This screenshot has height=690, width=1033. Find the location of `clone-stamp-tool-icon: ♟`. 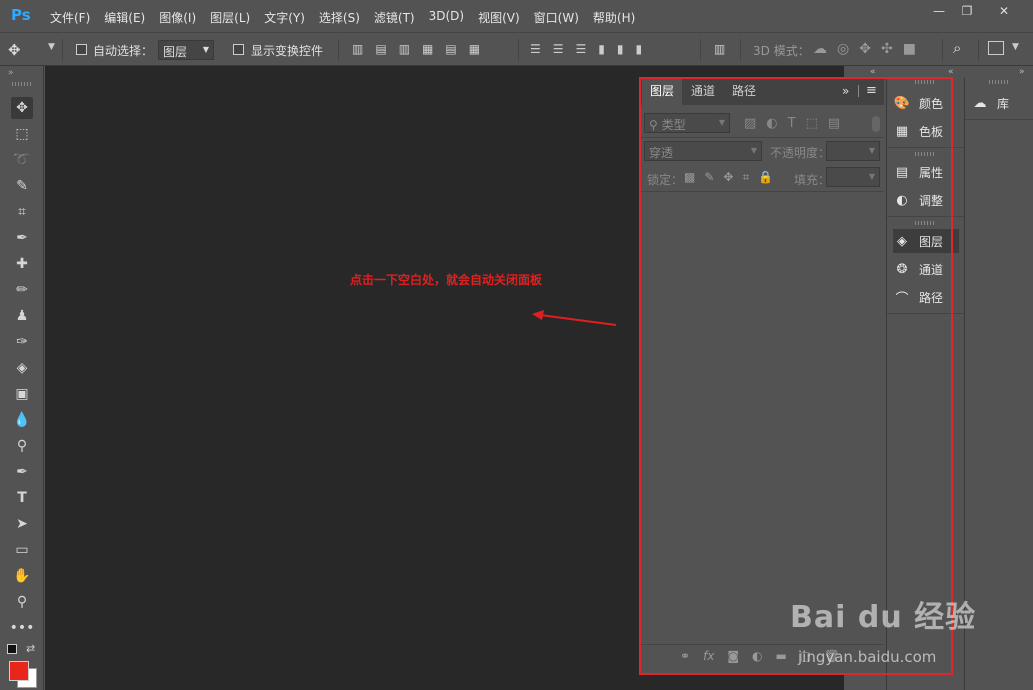

clone-stamp-tool-icon: ♟ is located at coordinates (22, 316).